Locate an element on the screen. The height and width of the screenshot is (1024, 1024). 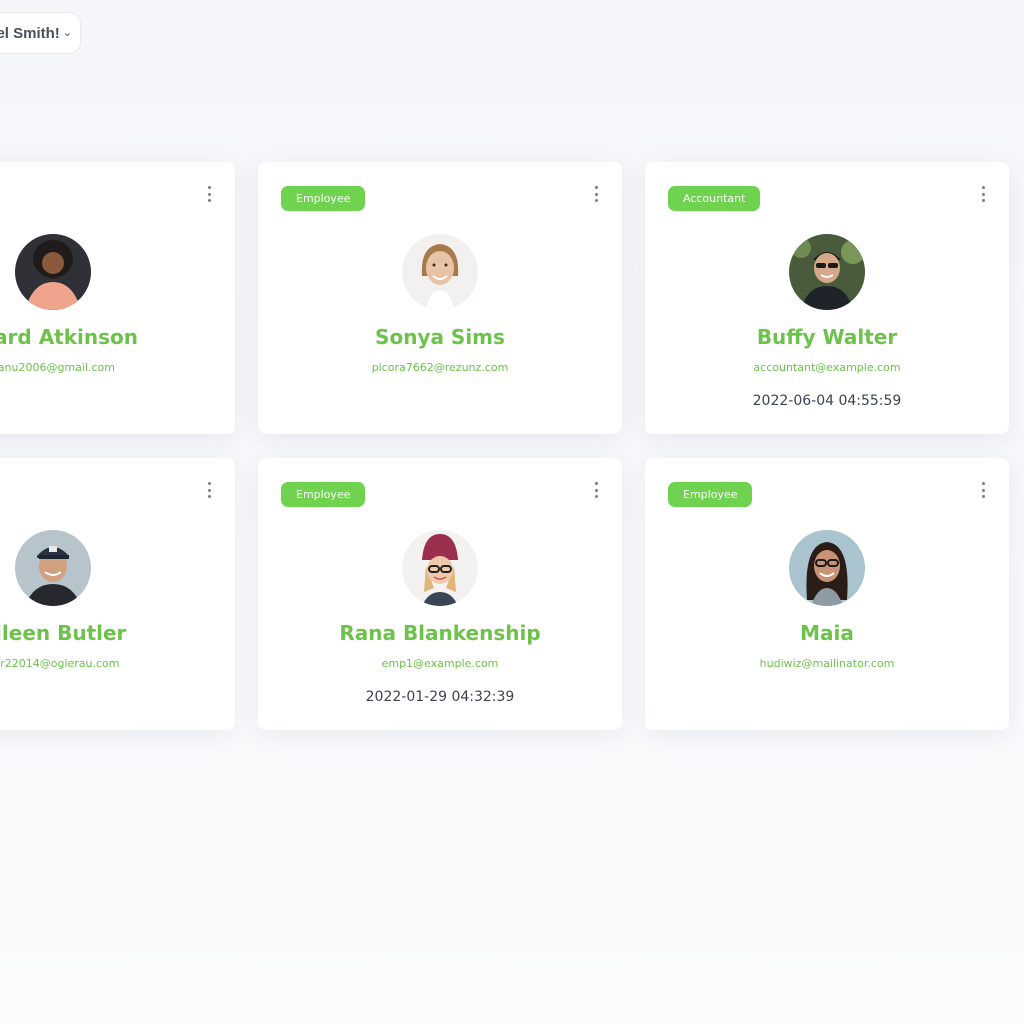
chevron-down-icon: ⌄ is located at coordinates (67, 32).